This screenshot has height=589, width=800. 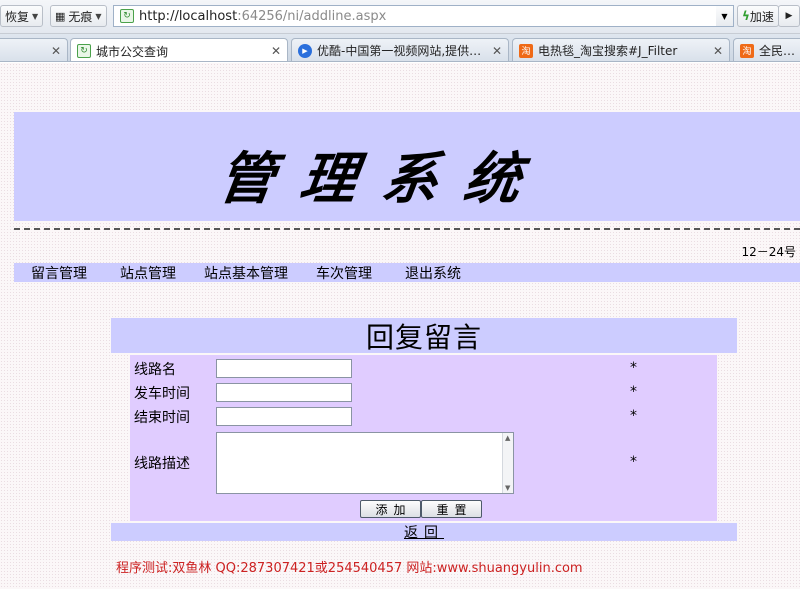 What do you see at coordinates (17, 16) in the screenshot?
I see `restore-label: 恢复` at bounding box center [17, 16].